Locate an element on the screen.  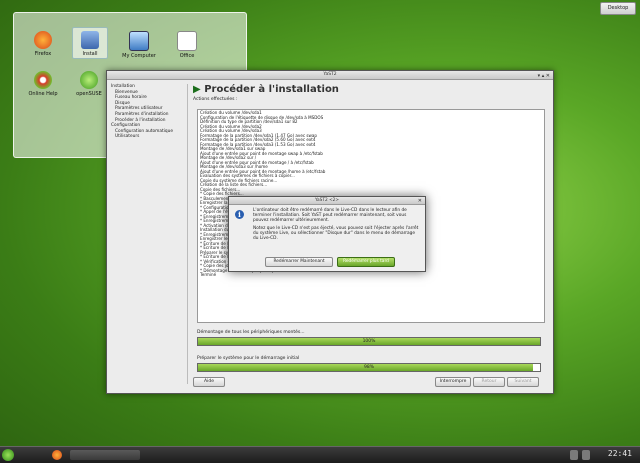
help-button: Aide is located at coordinates (209, 382).